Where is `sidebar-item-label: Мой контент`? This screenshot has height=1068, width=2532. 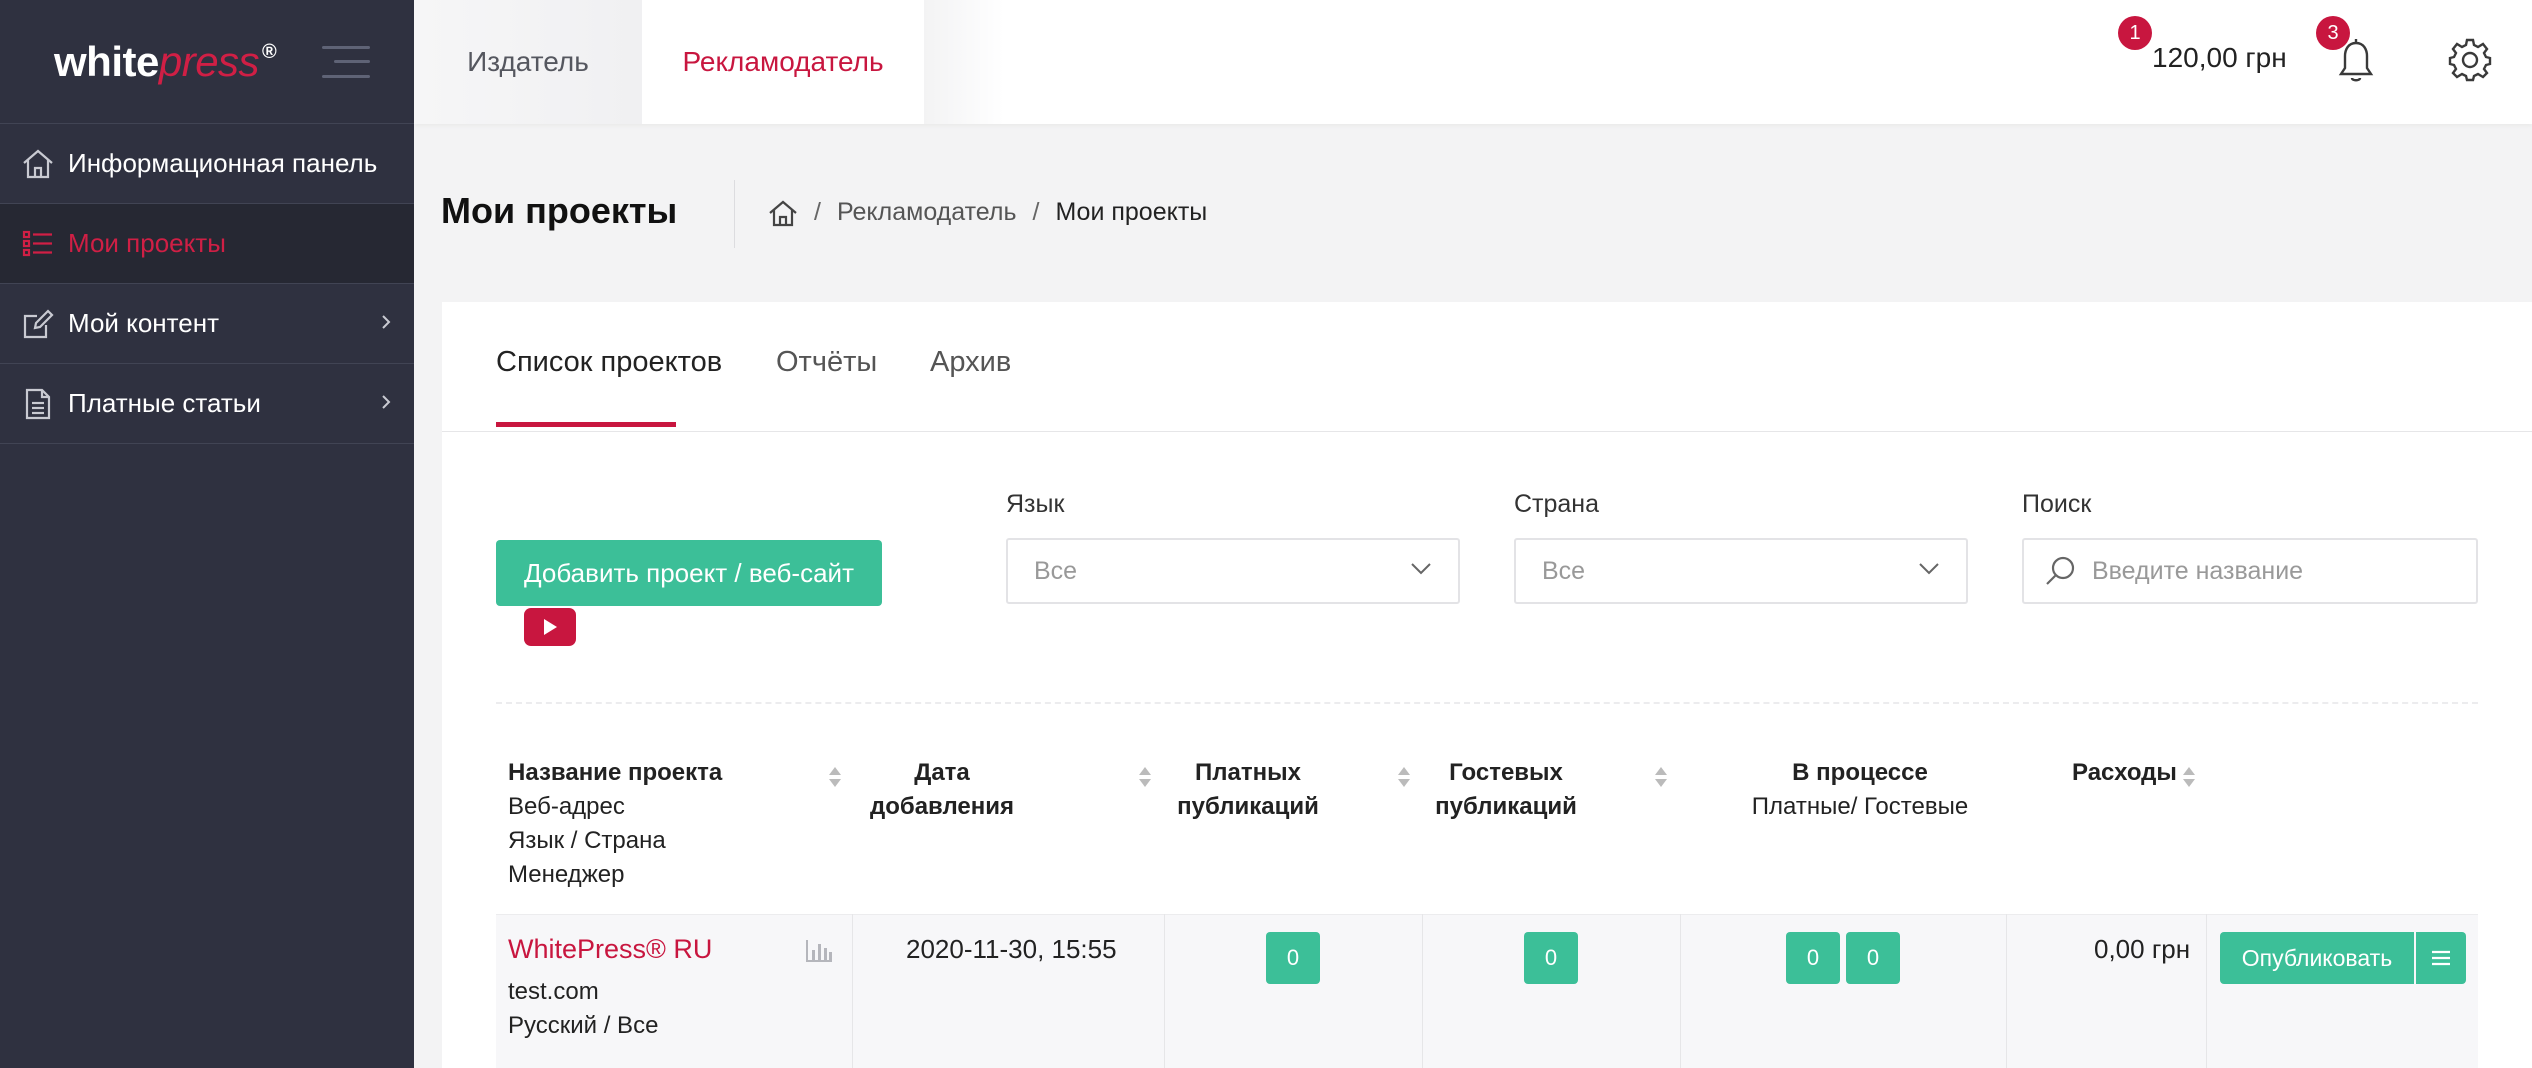 sidebar-item-label: Мой контент is located at coordinates (143, 323).